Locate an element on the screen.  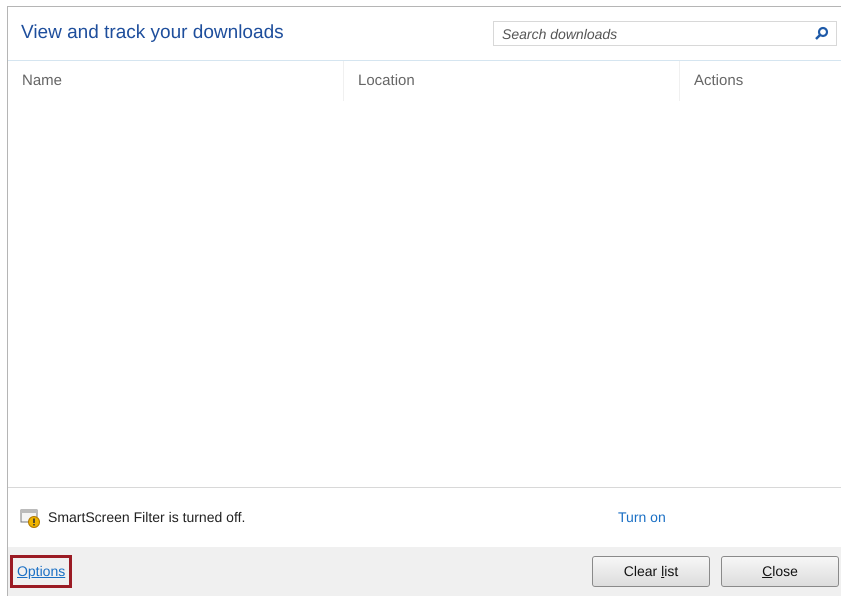
turn-on-link: Turn on is located at coordinates (642, 517).